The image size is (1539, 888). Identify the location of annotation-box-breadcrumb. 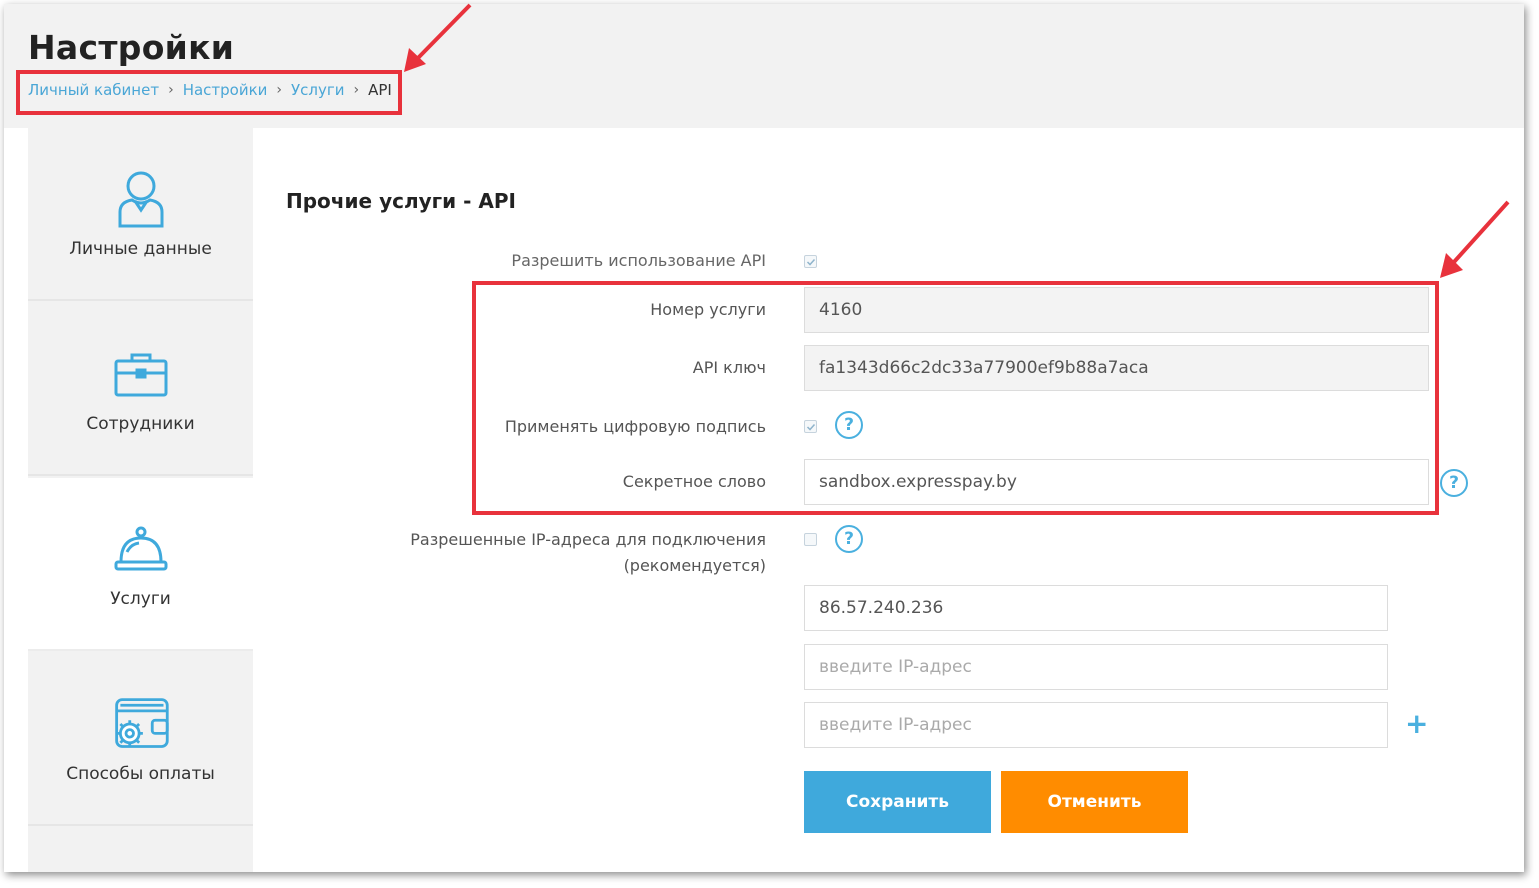
(209, 92).